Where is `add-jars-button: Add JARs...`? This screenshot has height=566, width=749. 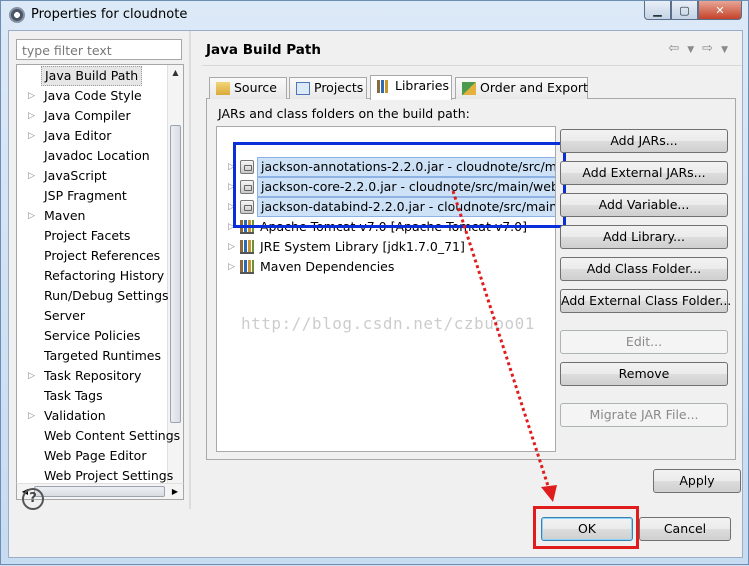 add-jars-button: Add JARs... is located at coordinates (644, 141).